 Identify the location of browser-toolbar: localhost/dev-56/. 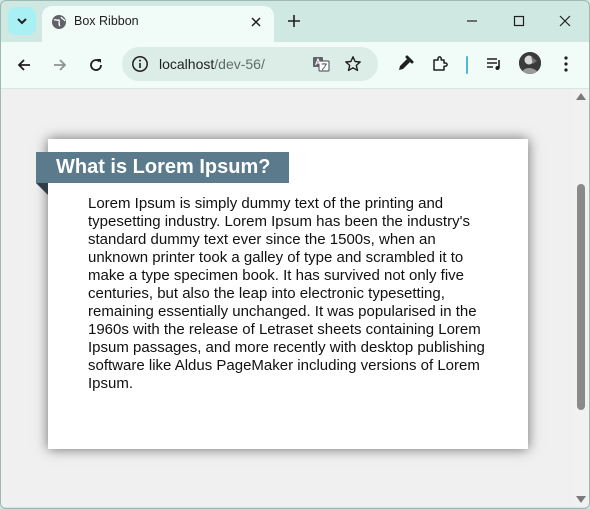
(295, 65).